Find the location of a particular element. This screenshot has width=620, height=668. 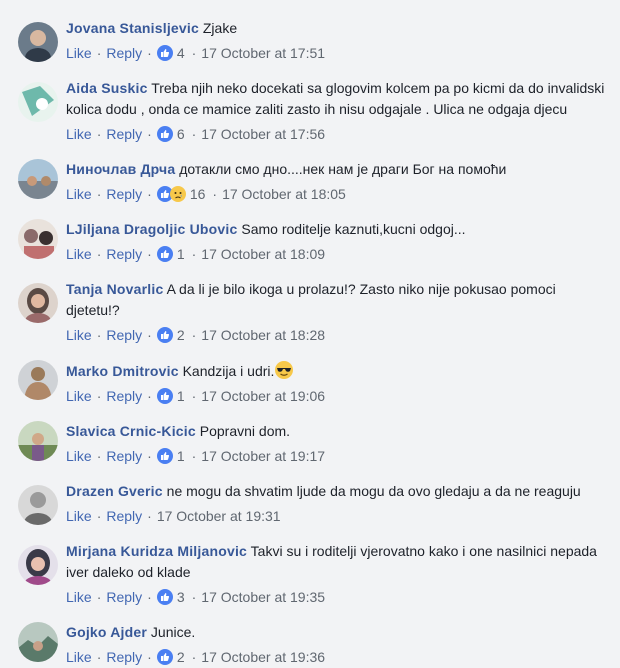

comment-actions: Like · Reply · 16 · 17 October at 18:05 is located at coordinates (338, 194).